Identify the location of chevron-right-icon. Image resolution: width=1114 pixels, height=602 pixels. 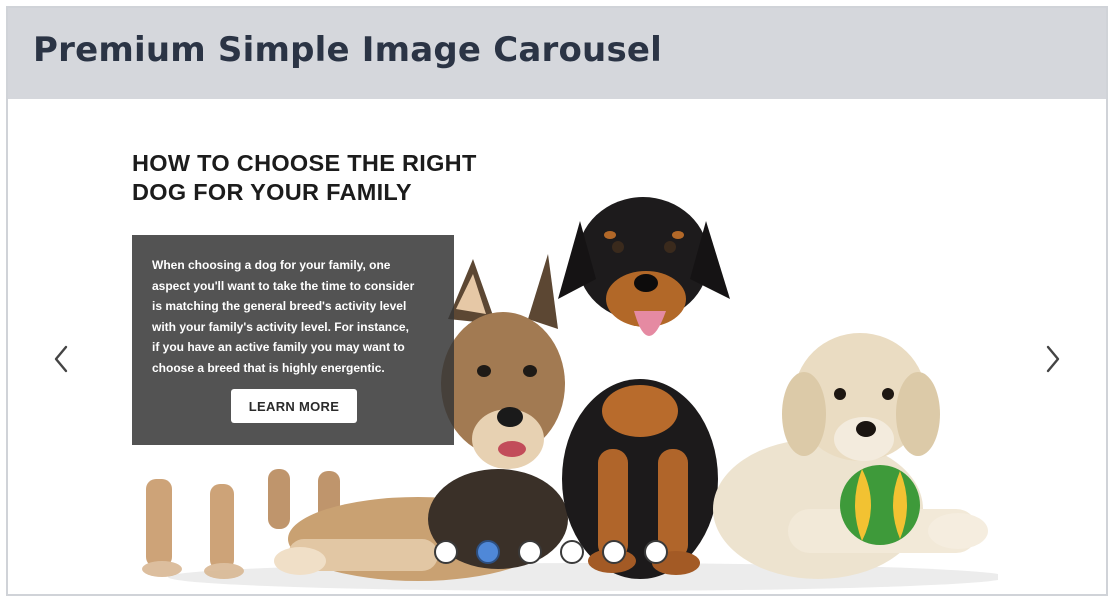
(1053, 359).